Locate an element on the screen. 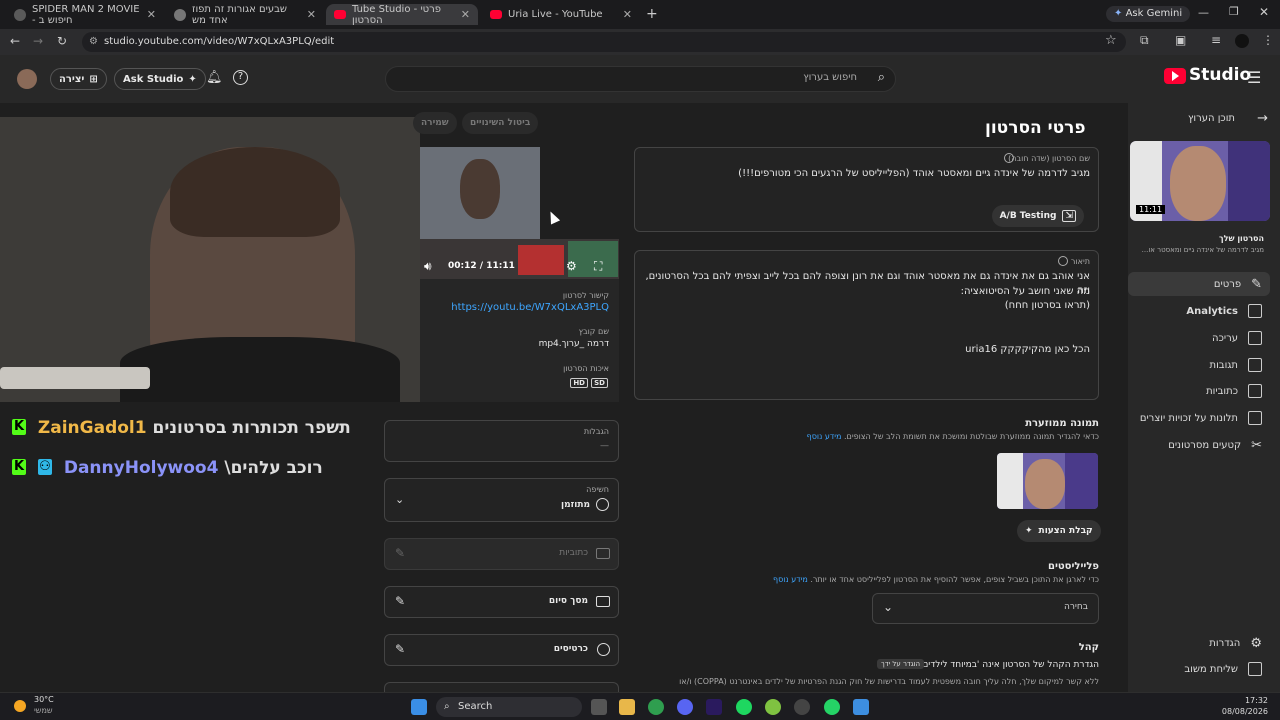 The image size is (1280, 720). save-button: שמירה is located at coordinates (435, 123).